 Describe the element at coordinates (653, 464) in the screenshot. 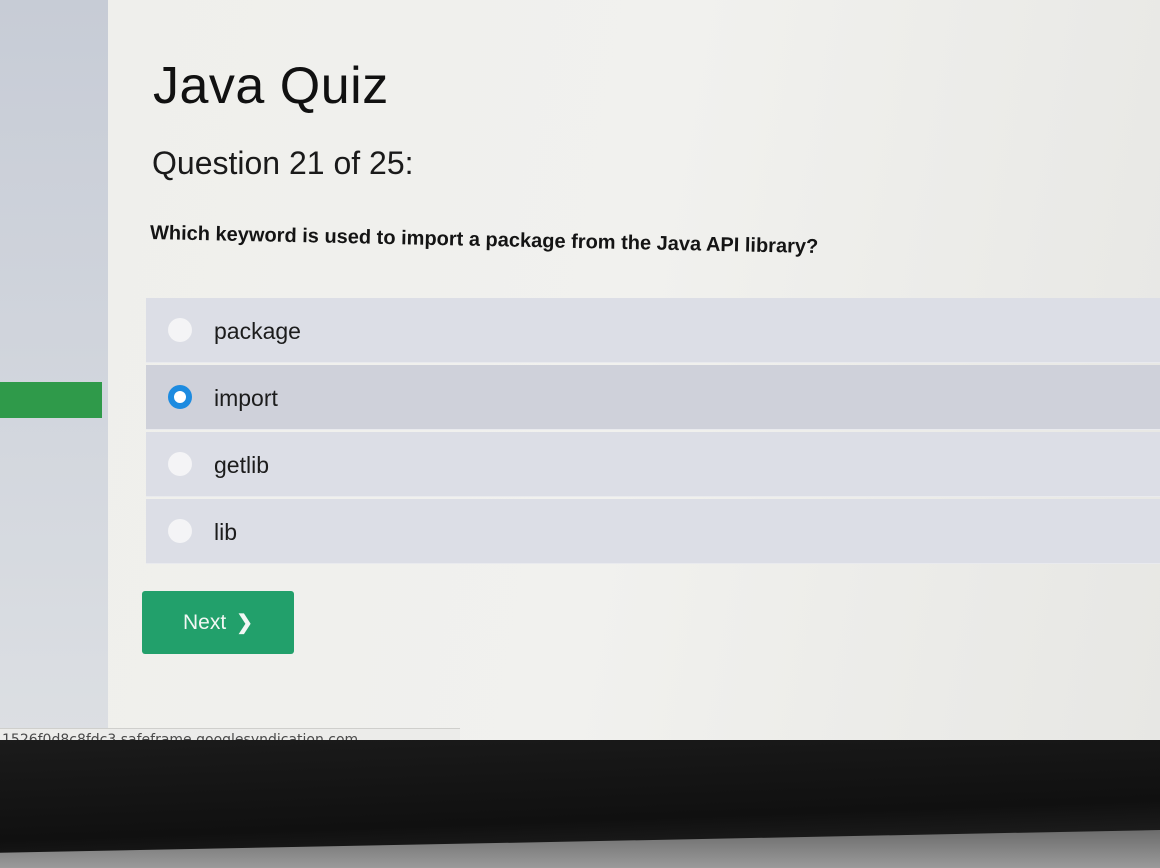

I see `answer-option-getlib: getlib` at that location.